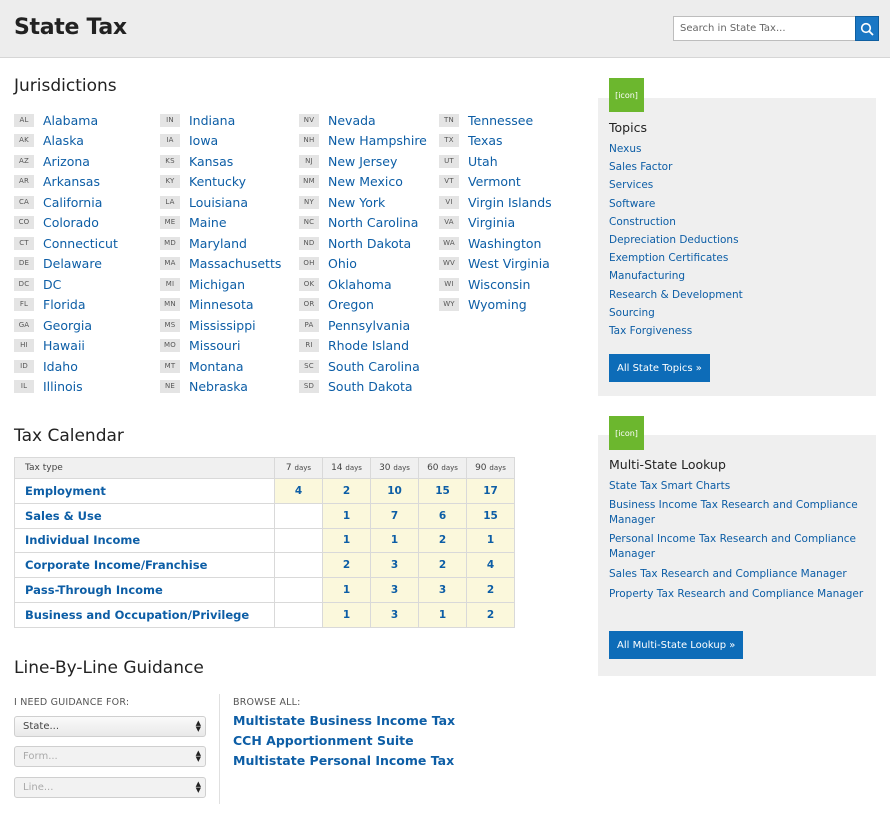  What do you see at coordinates (203, 140) in the screenshot?
I see `jurisdiction-link: Iowa` at bounding box center [203, 140].